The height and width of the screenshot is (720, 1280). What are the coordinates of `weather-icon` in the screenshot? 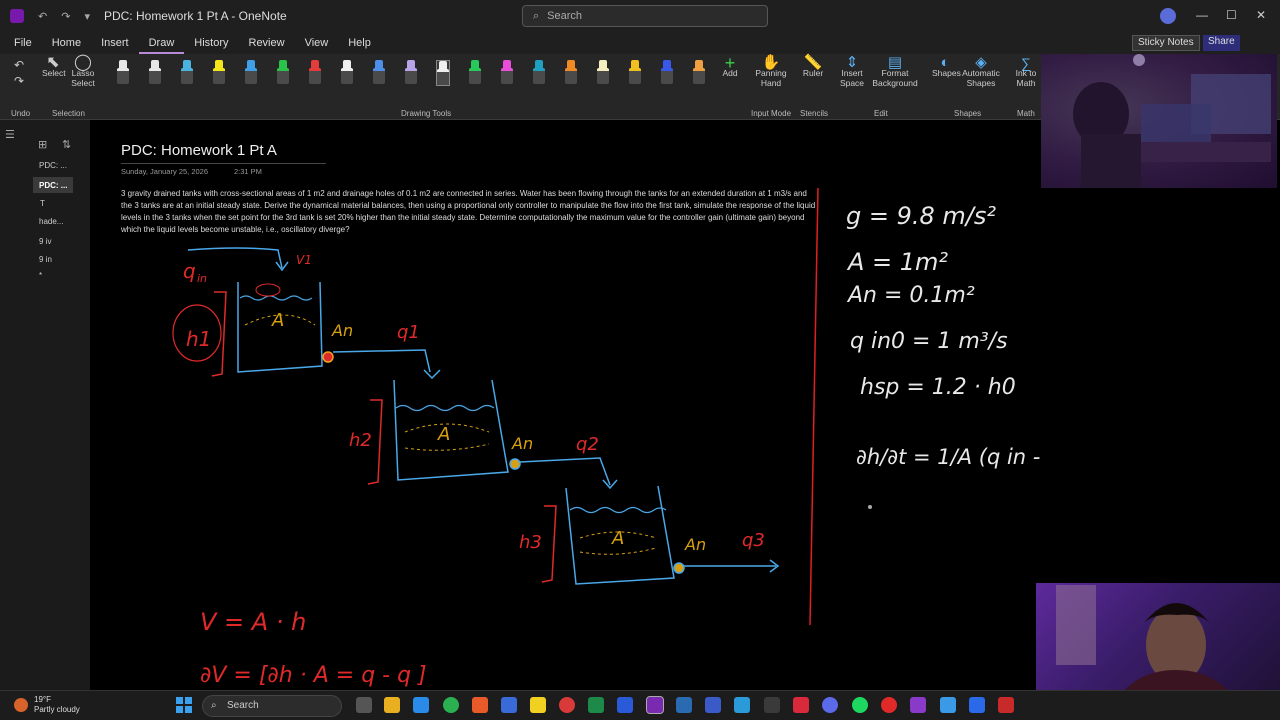 It's located at (21, 705).